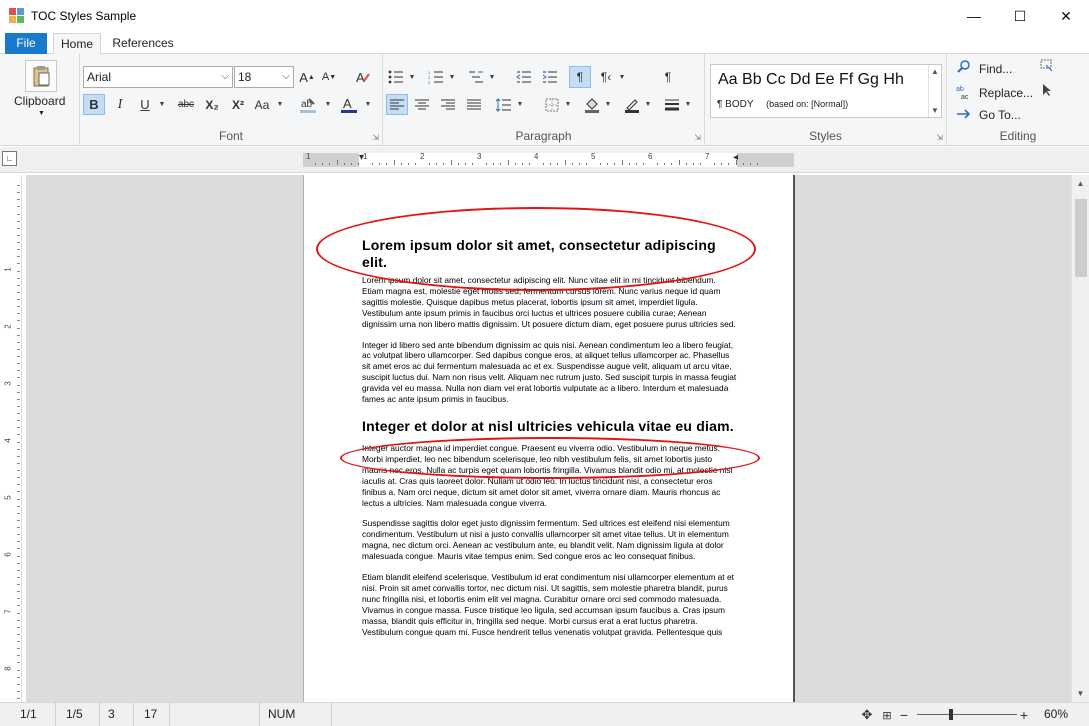  Describe the element at coordinates (867, 715) in the screenshot. I see `fit-width-icon: ✥` at that location.